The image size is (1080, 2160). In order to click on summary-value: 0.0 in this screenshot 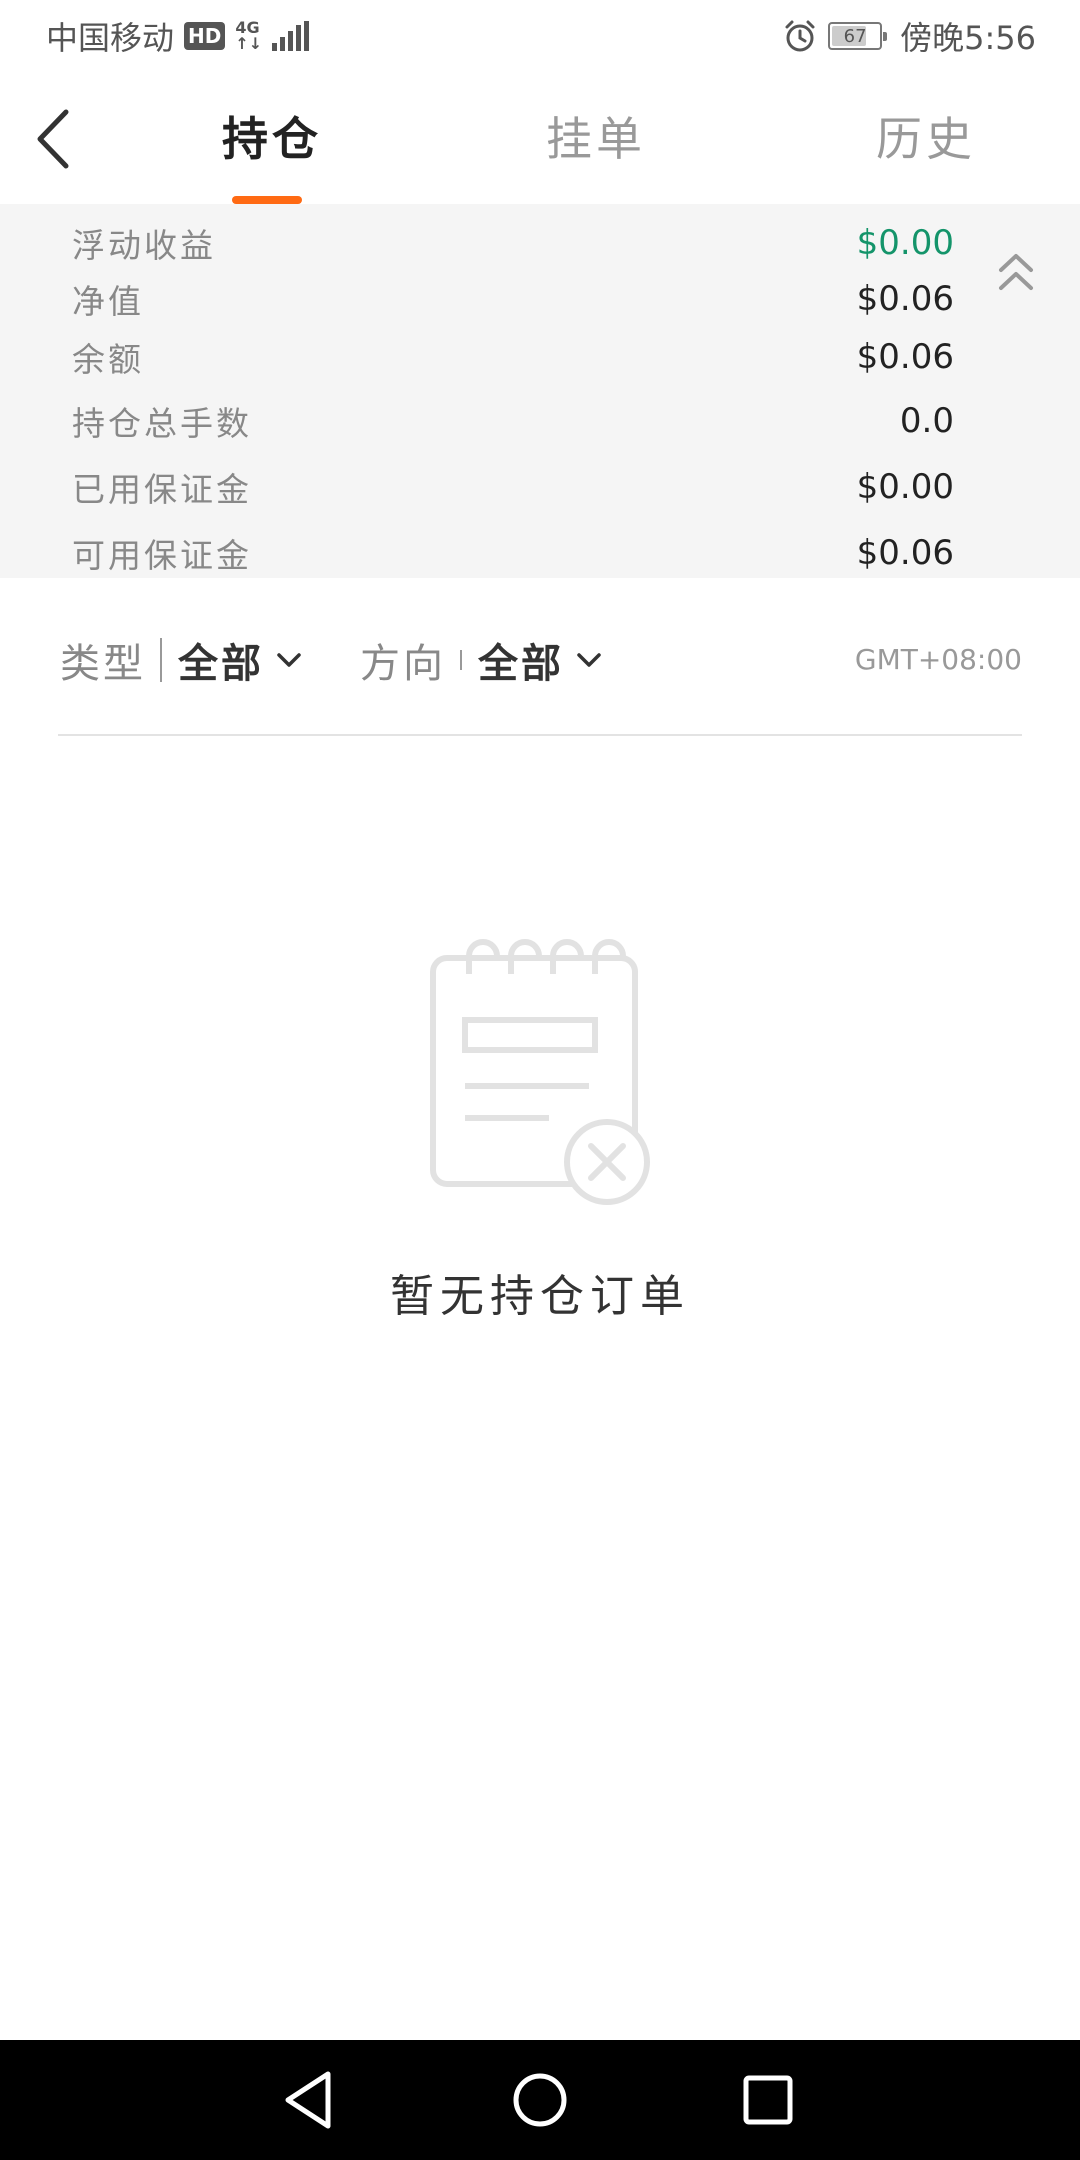, I will do `click(926, 421)`.